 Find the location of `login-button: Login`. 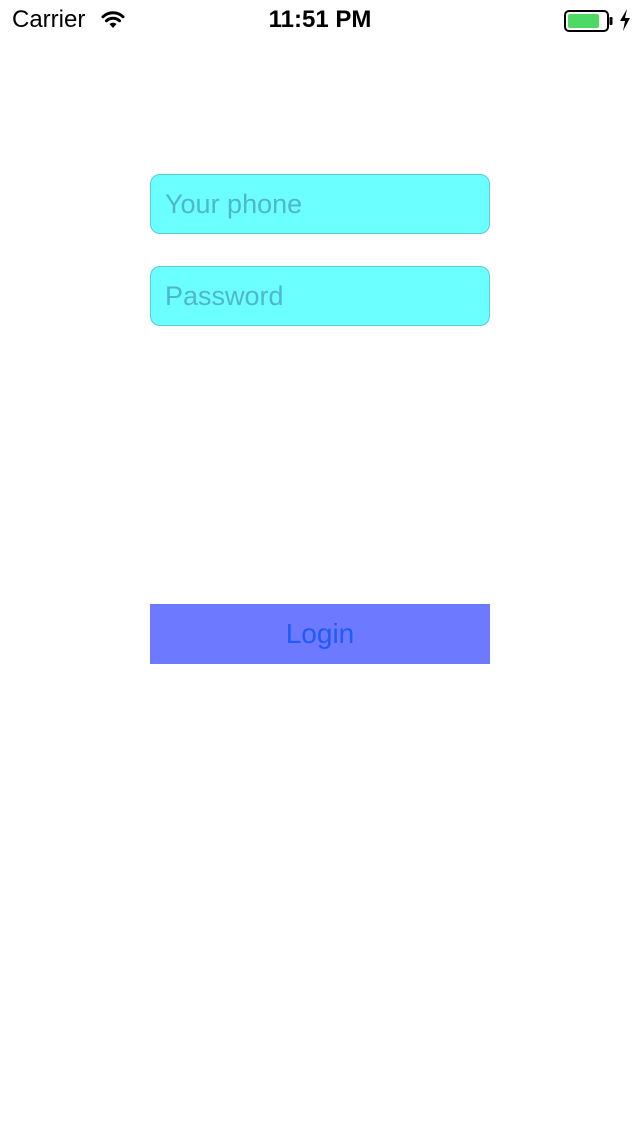

login-button: Login is located at coordinates (320, 634).